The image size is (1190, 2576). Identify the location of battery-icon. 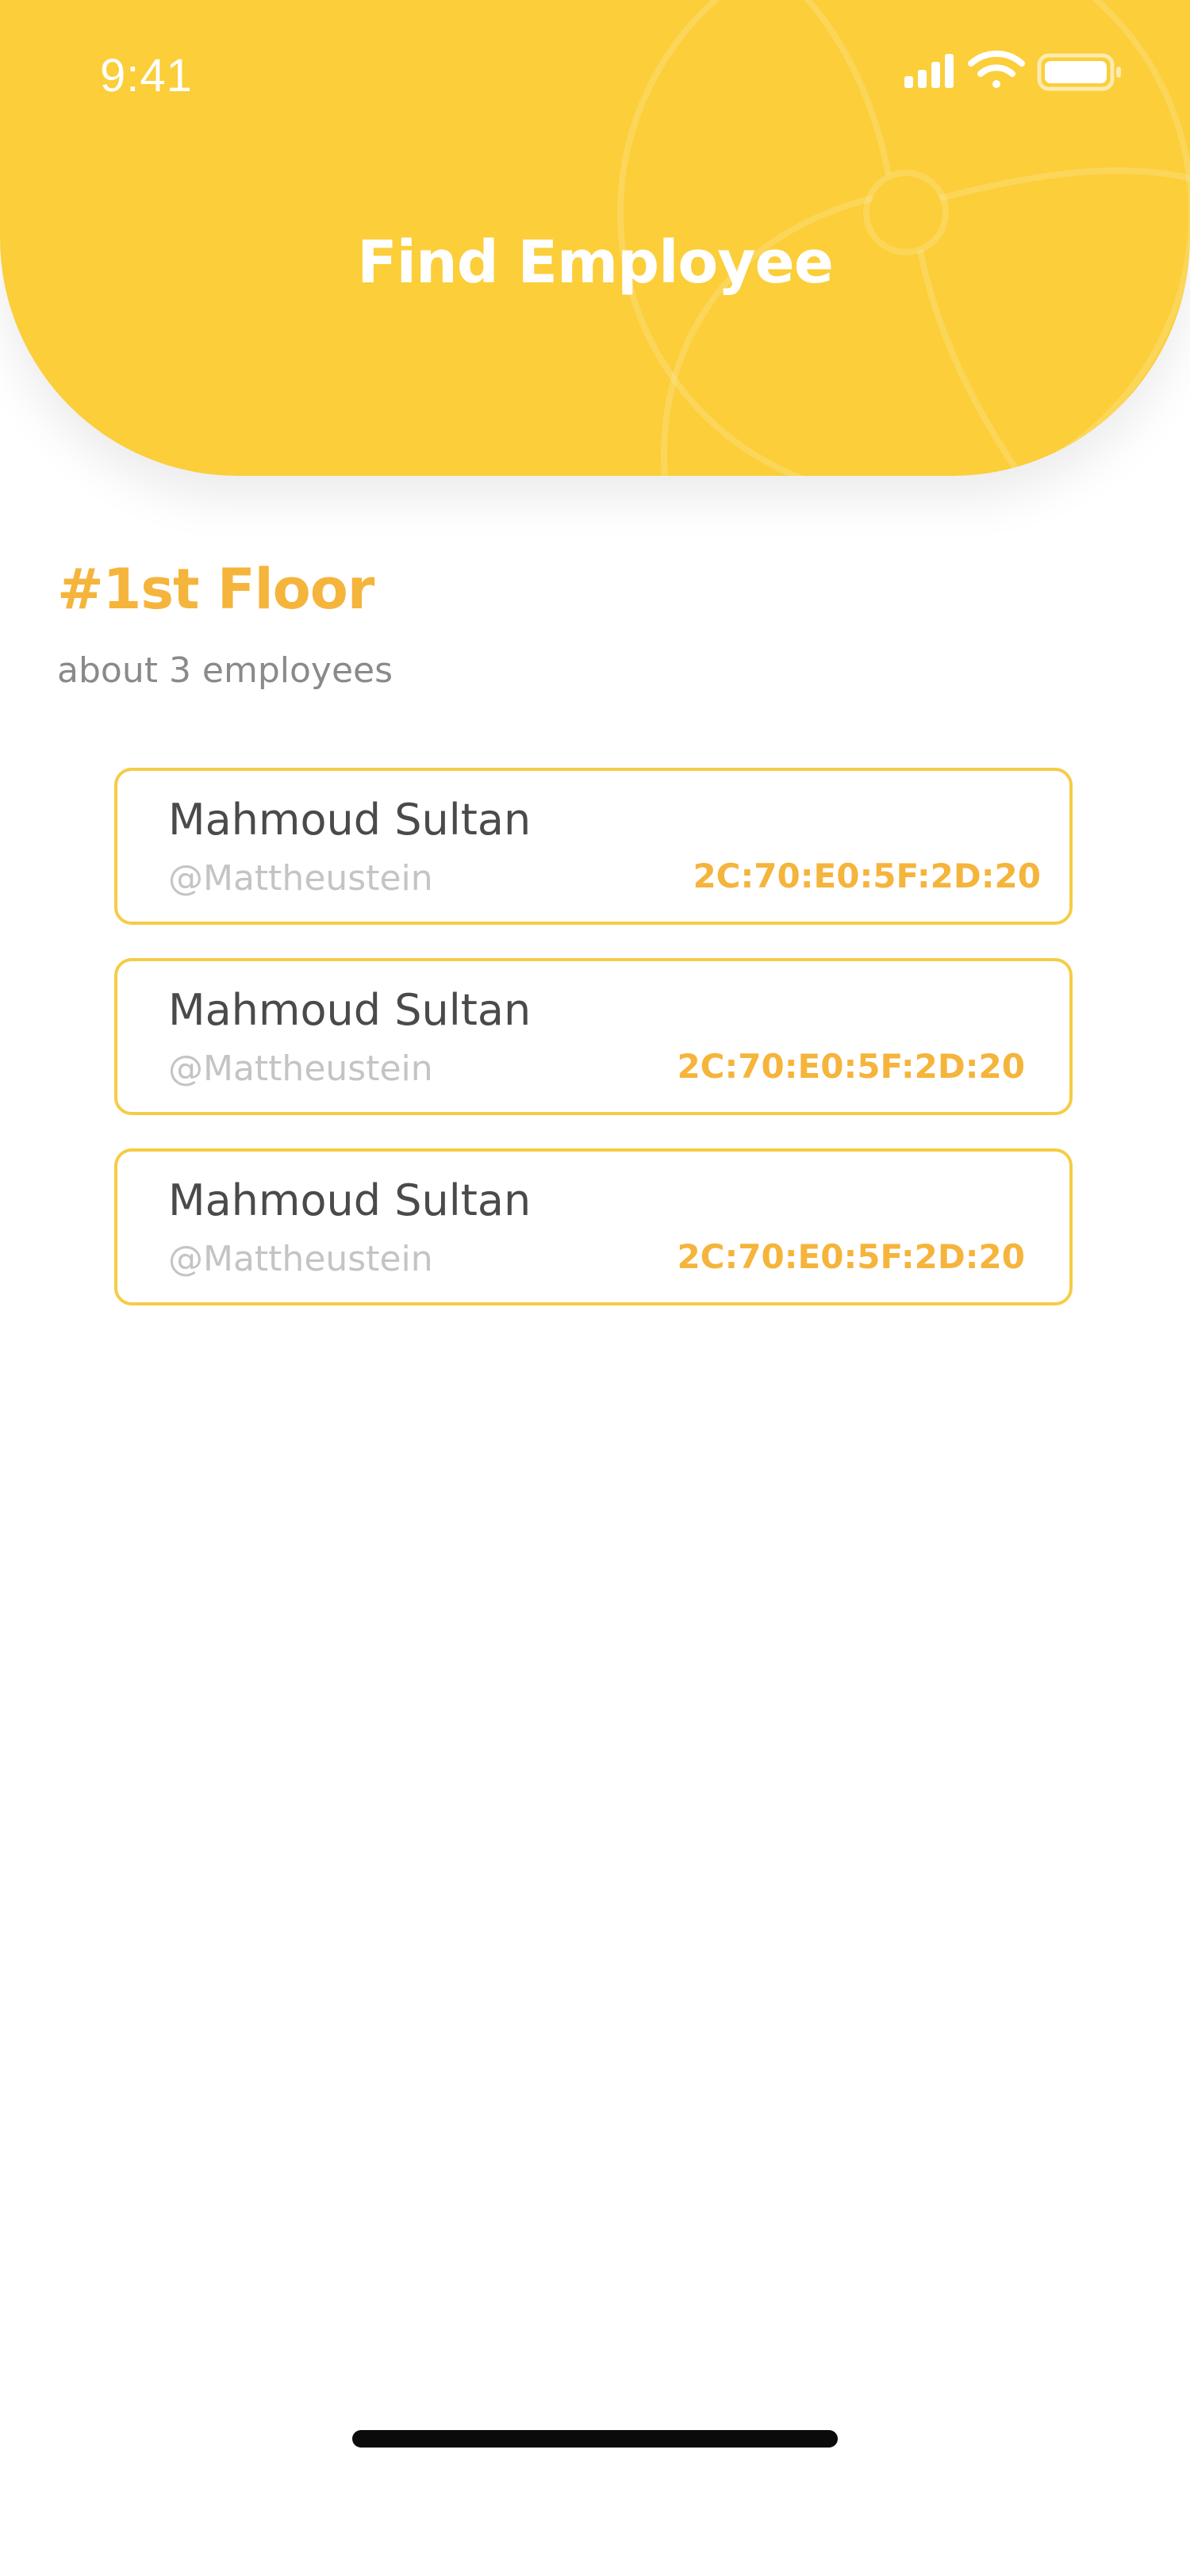
(1079, 72).